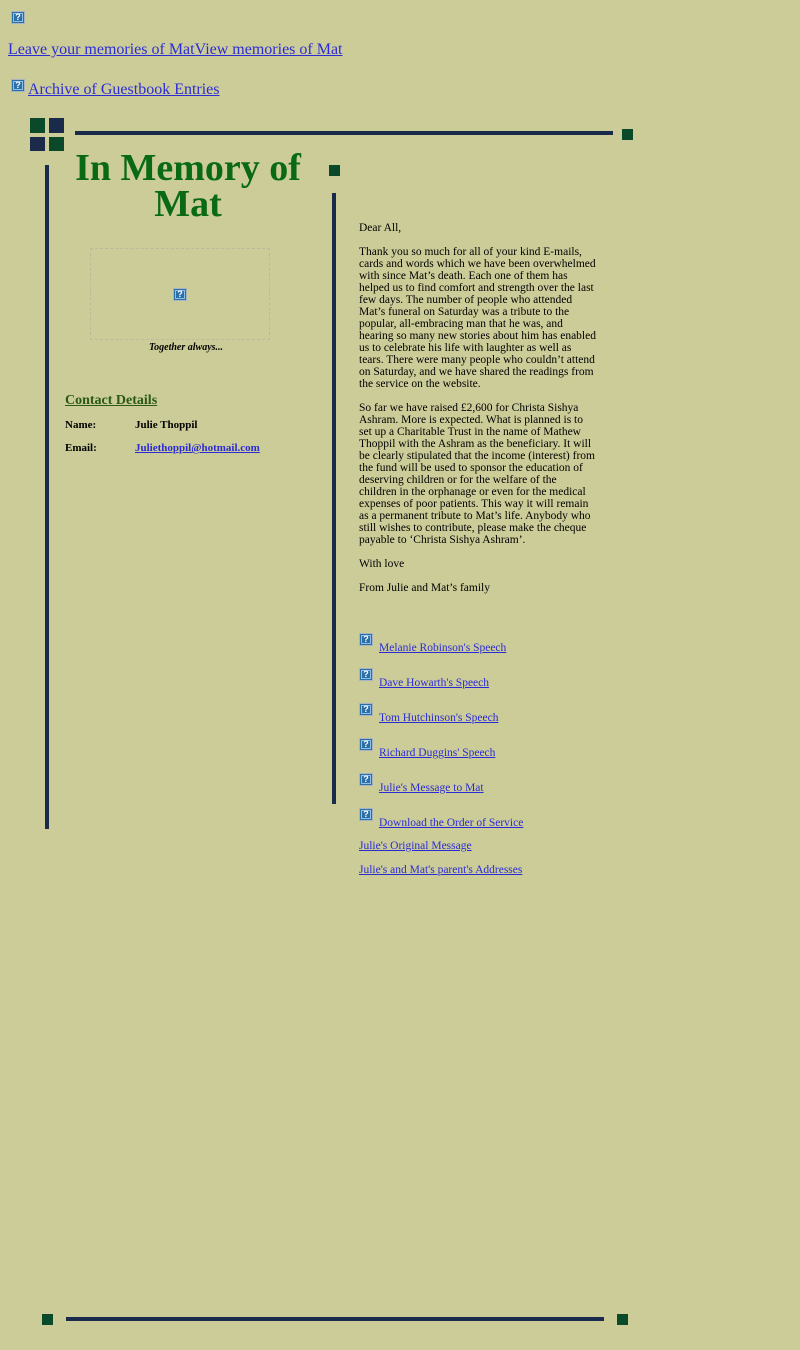 The width and height of the screenshot is (800, 1350). I want to click on letter-signature: From Julie and Mat’s family, so click(424, 588).